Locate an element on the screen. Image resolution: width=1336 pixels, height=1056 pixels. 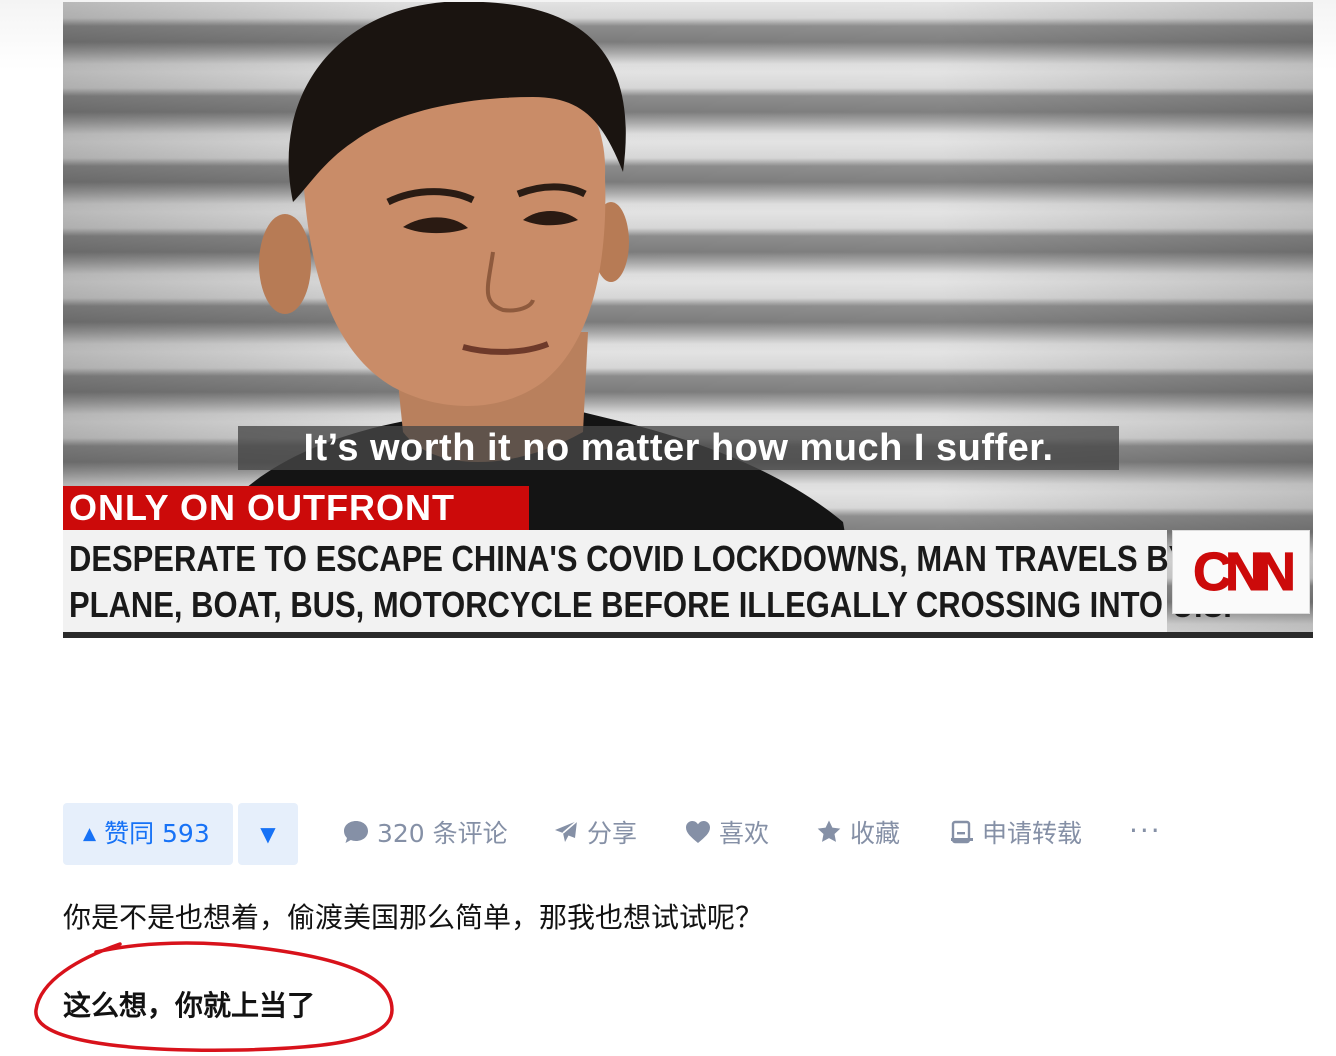
downvote-button: ▼ is located at coordinates (268, 834).